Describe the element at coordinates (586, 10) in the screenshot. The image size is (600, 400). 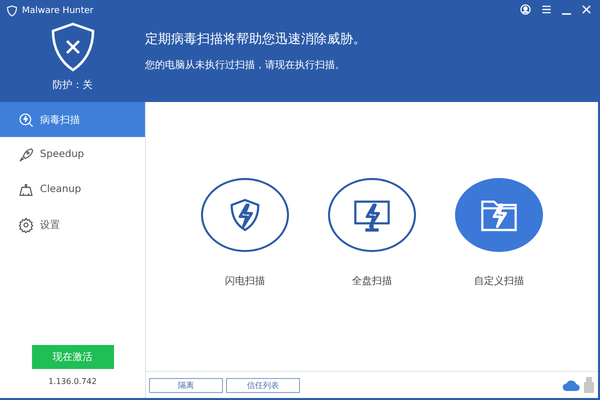
I see `close-button` at that location.